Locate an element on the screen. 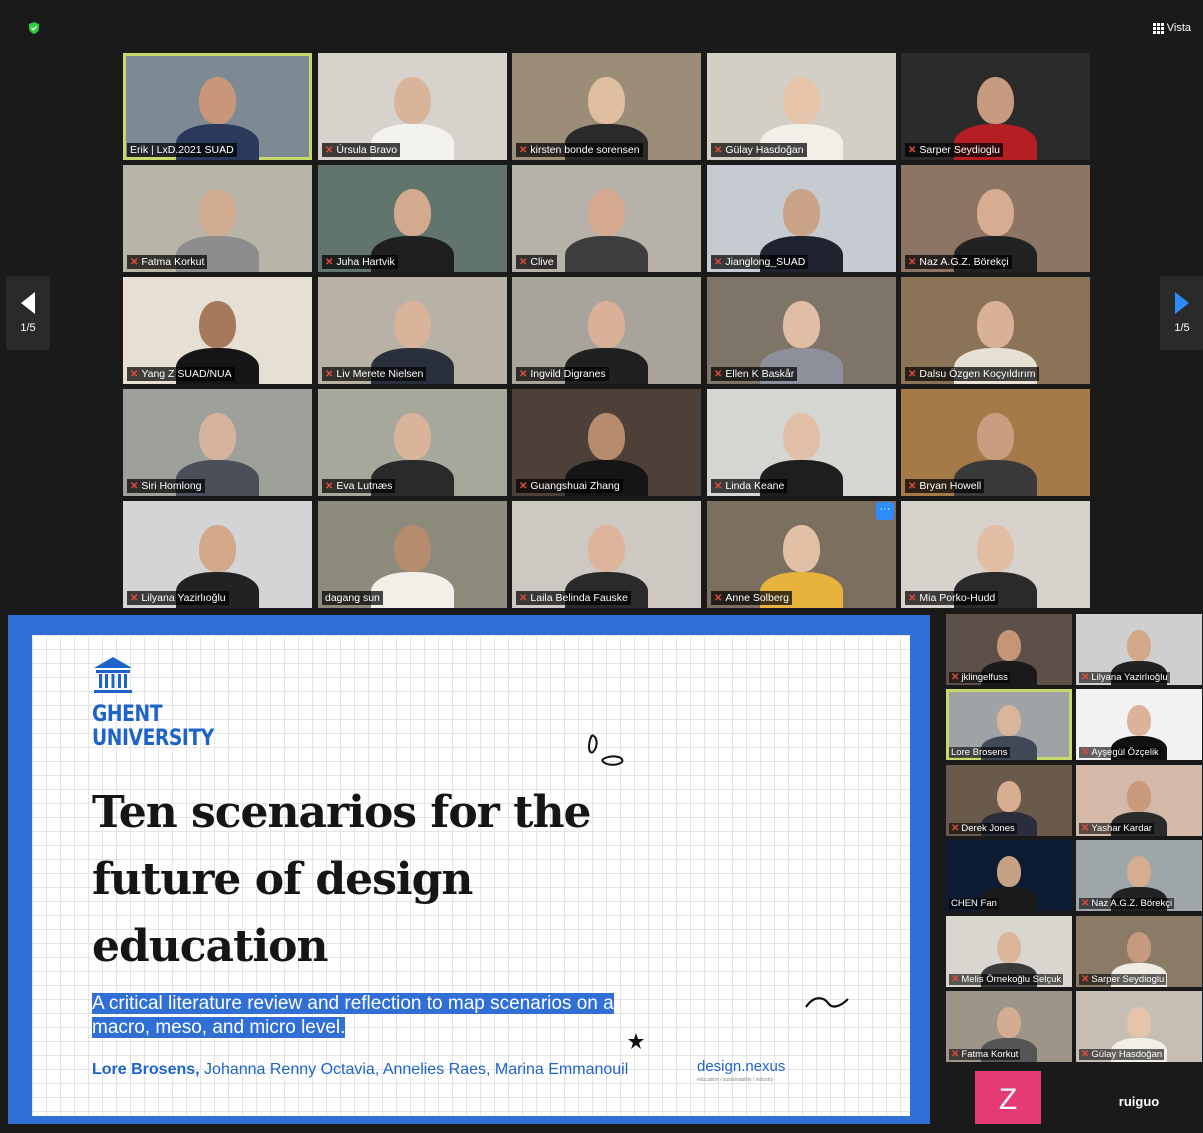  participant-name-label: ✕ Úrsula Bravo is located at coordinates (361, 150).